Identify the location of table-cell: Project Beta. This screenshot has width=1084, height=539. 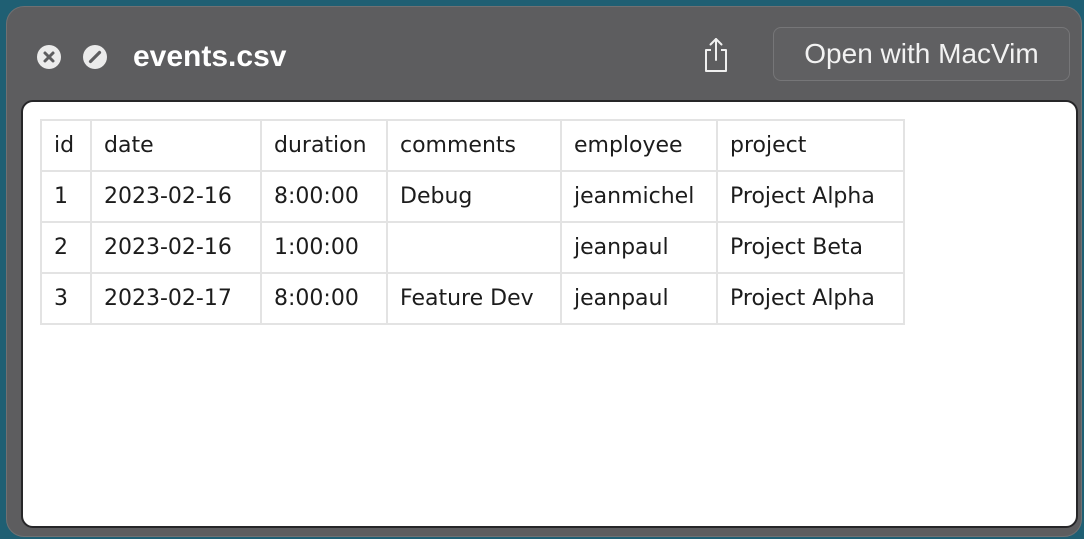
(810, 247).